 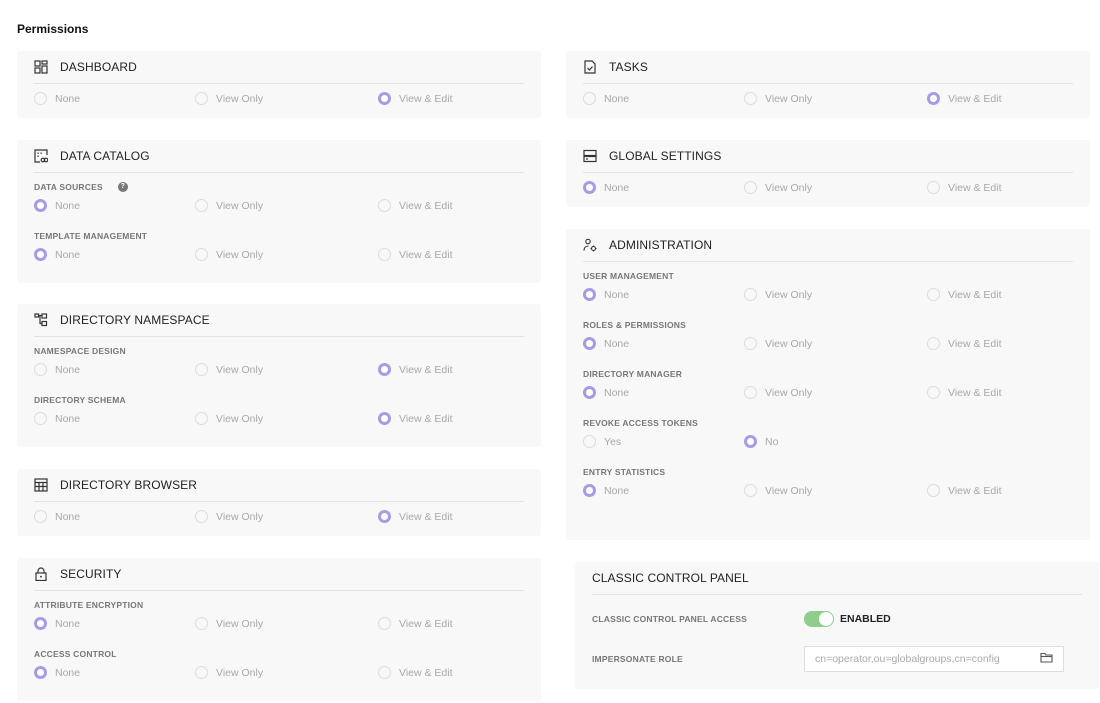 What do you see at coordinates (426, 205) in the screenshot?
I see `radio-label: View & Edit` at bounding box center [426, 205].